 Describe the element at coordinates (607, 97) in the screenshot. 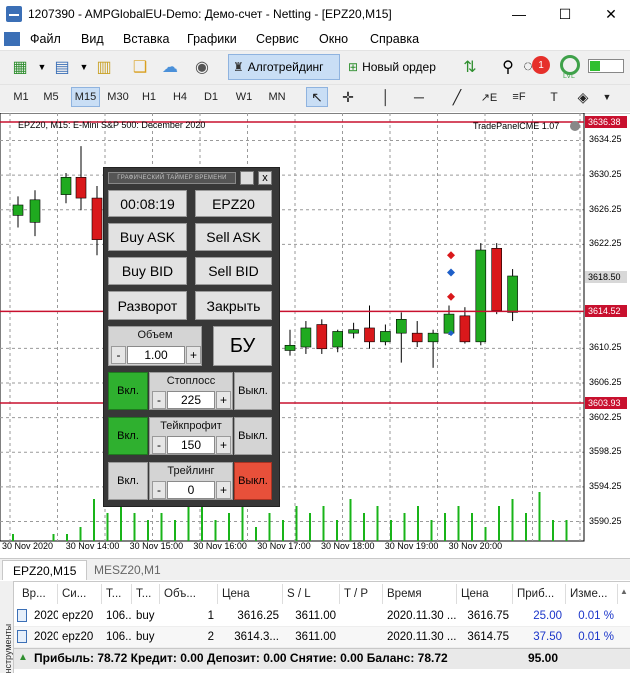

I see `chevron-down-icon: ▼` at that location.